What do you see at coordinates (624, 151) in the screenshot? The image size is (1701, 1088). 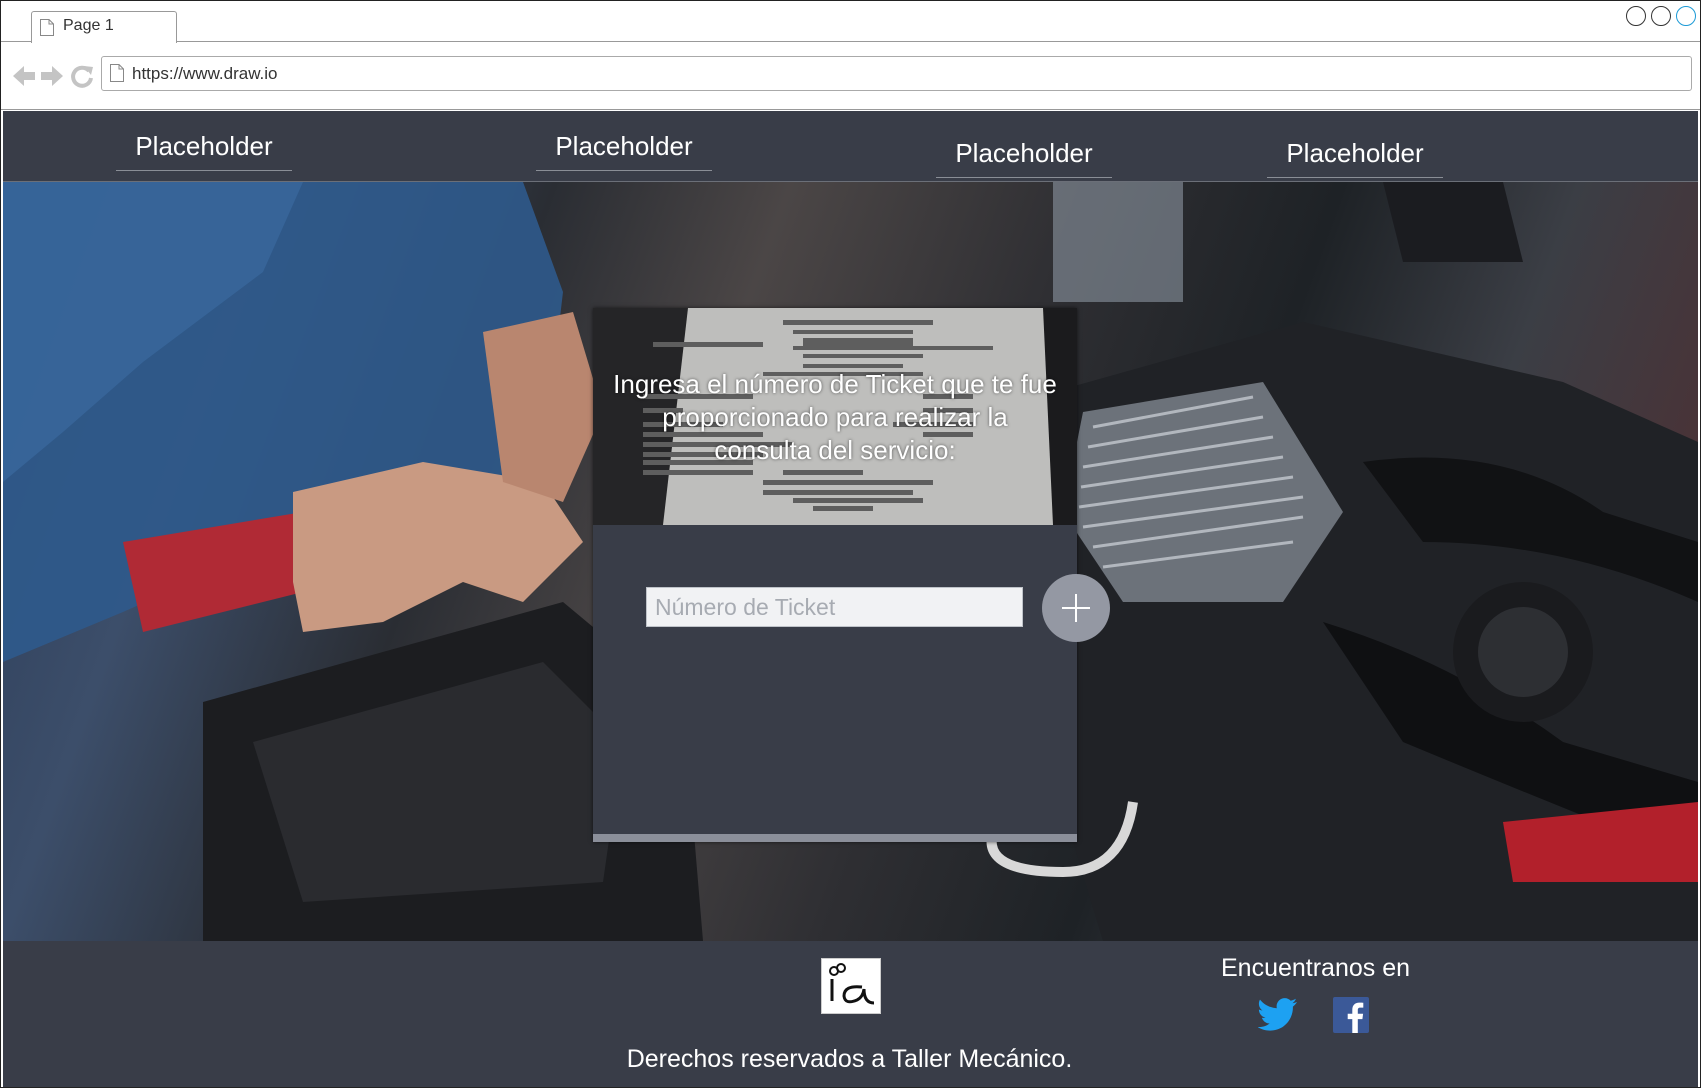 I see `nav-item-2: Placeholder` at bounding box center [624, 151].